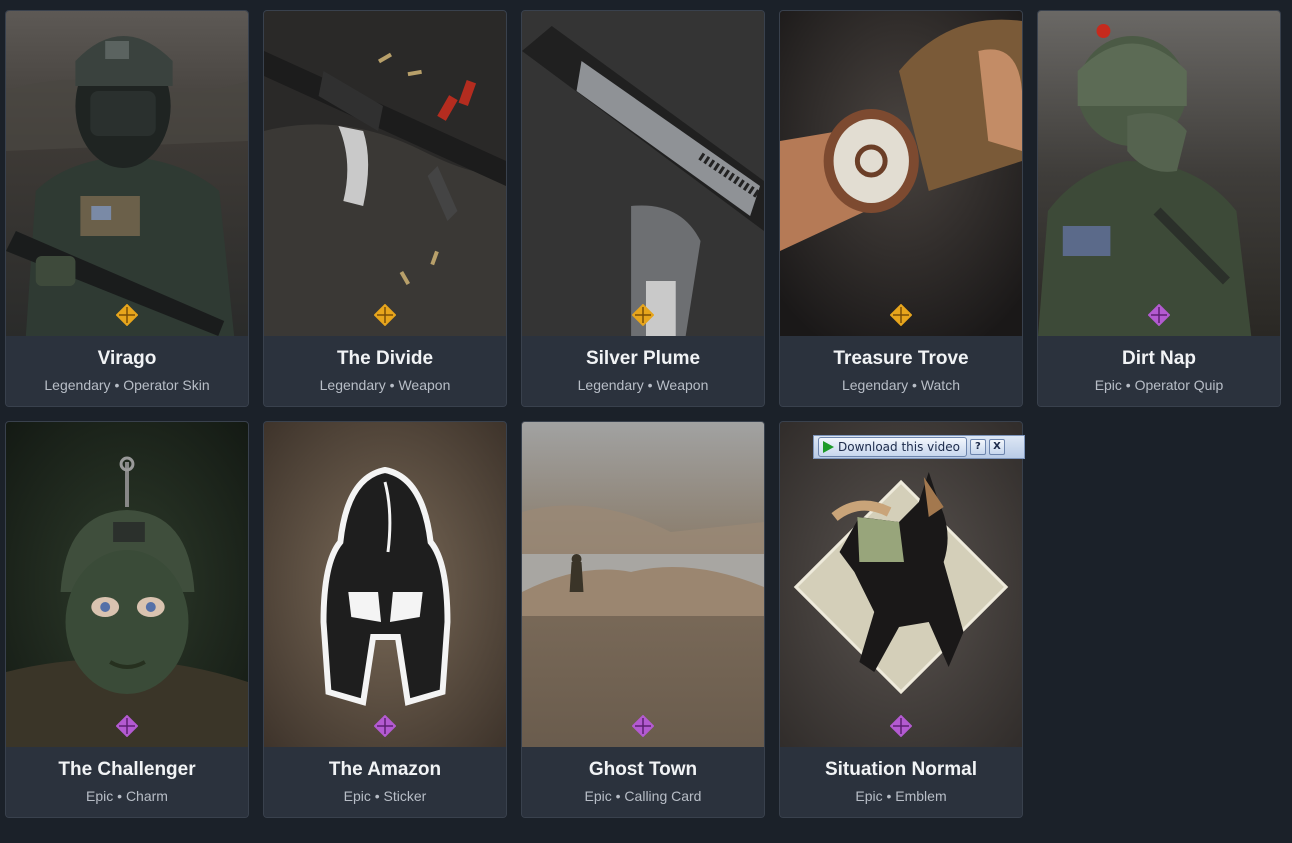 The height and width of the screenshot is (843, 1292). I want to click on item-card-treasure-trove: Treasure Trove Legendary • Watch, so click(901, 208).